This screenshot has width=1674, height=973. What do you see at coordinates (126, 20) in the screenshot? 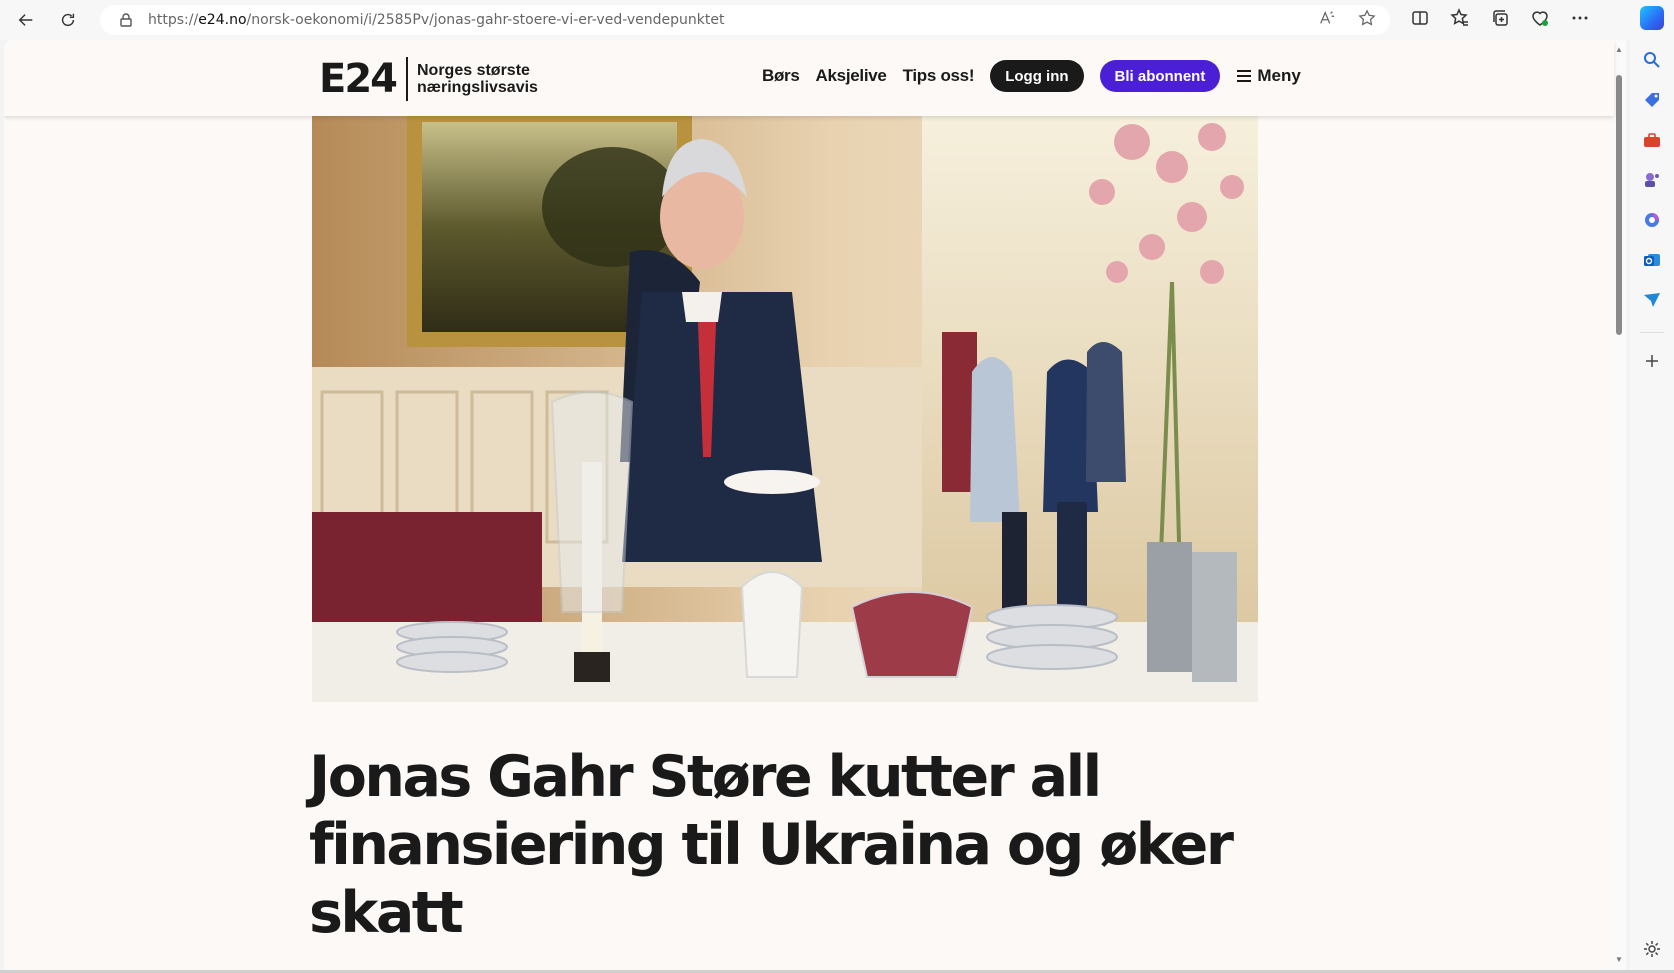
I see `lock-icon` at bounding box center [126, 20].